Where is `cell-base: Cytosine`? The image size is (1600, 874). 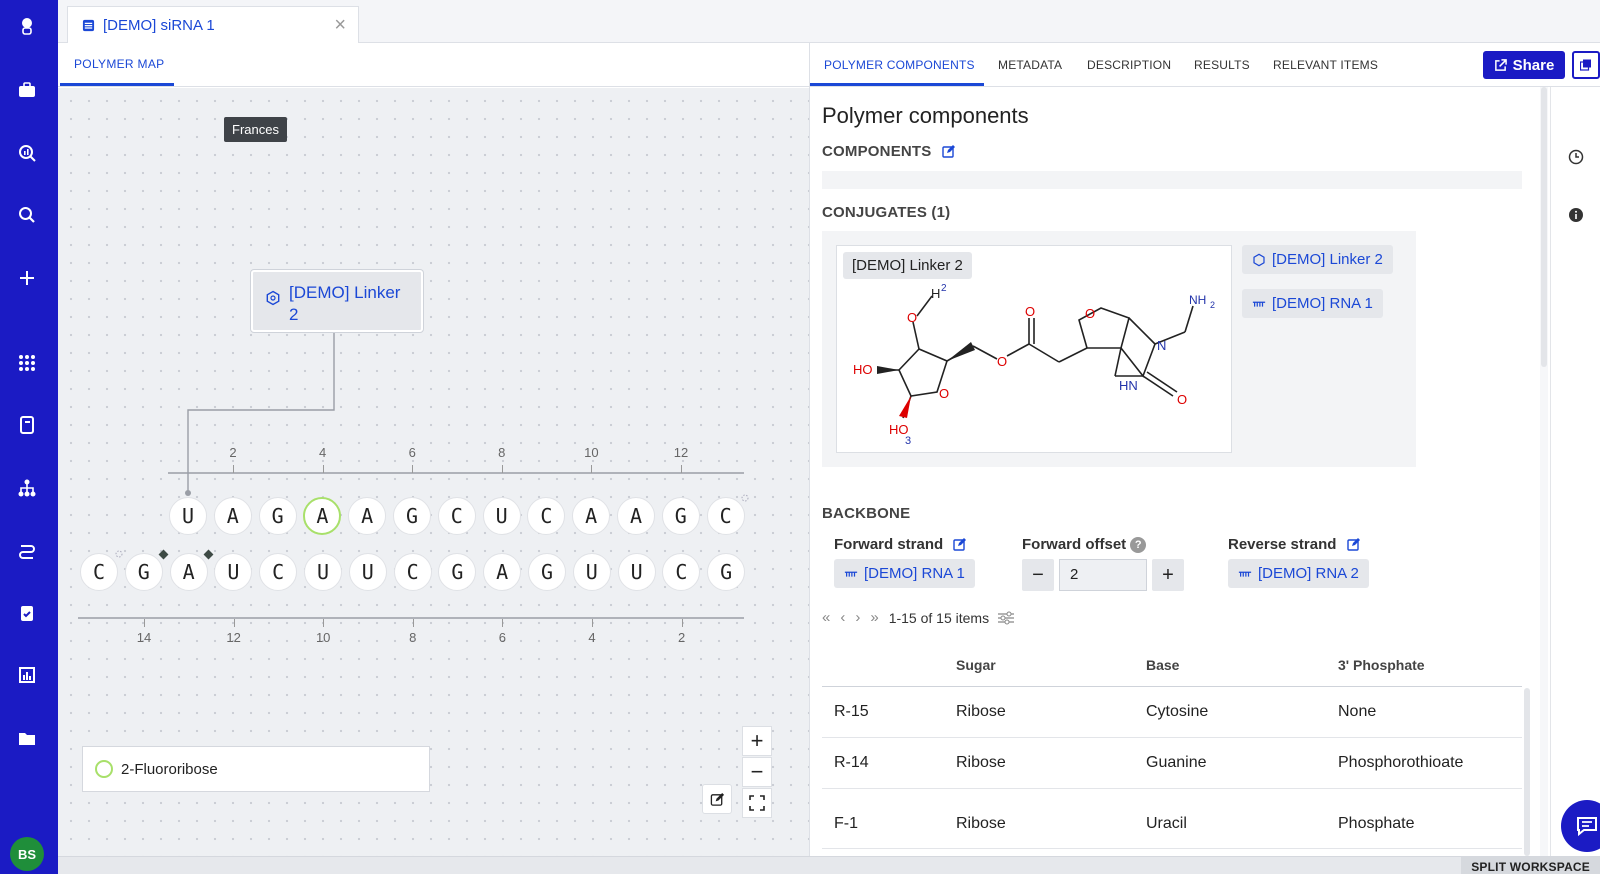 cell-base: Cytosine is located at coordinates (1177, 711).